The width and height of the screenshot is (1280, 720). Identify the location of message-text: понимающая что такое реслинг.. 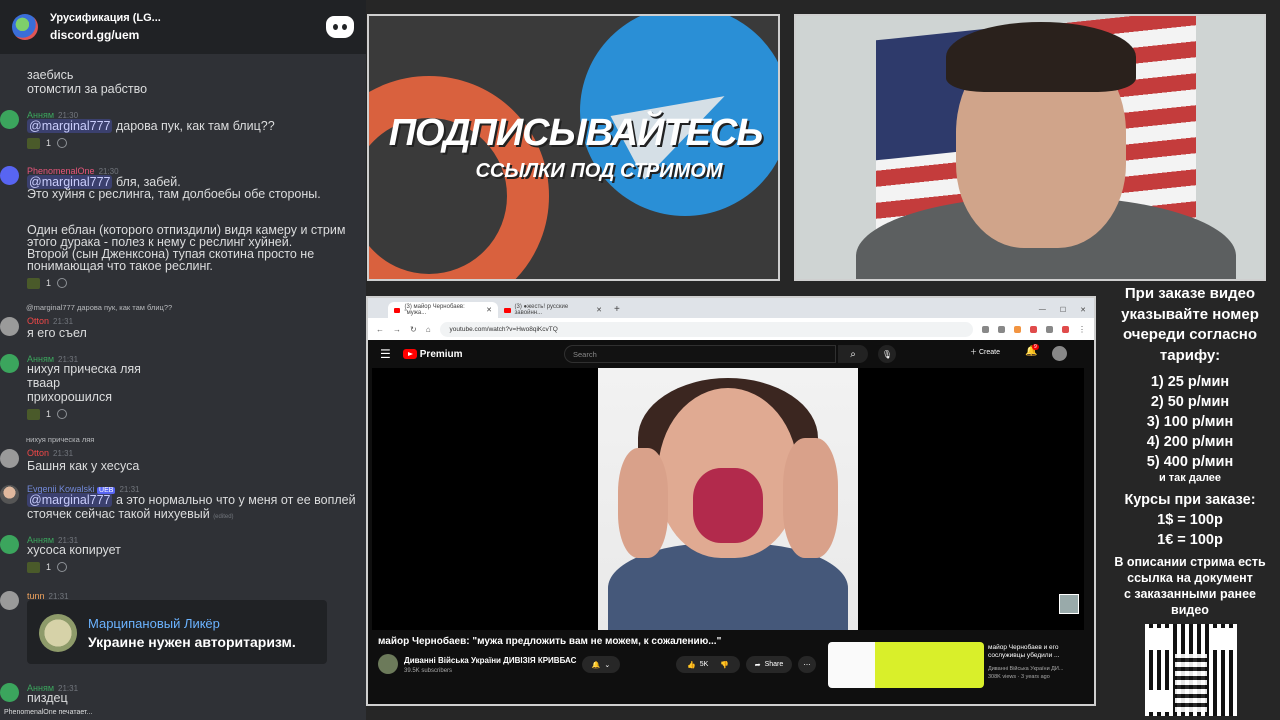
(120, 266).